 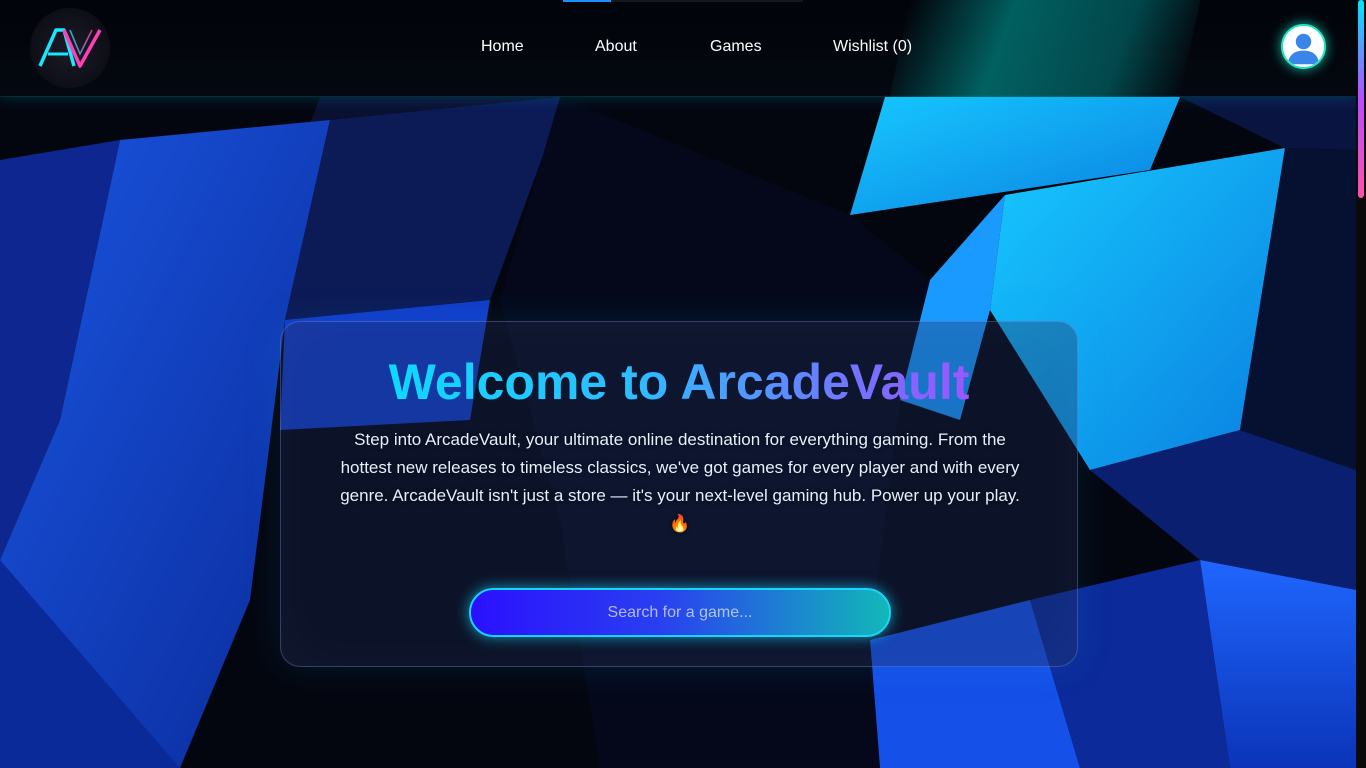 What do you see at coordinates (616, 47) in the screenshot?
I see `nav-link-about: About` at bounding box center [616, 47].